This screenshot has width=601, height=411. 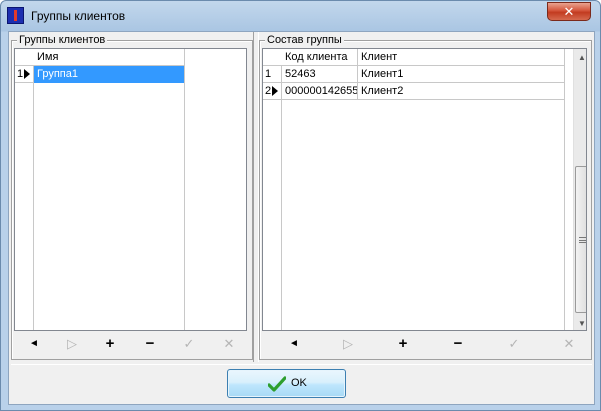 I want to click on table-row: 1 Группа1, so click(x=100, y=74).